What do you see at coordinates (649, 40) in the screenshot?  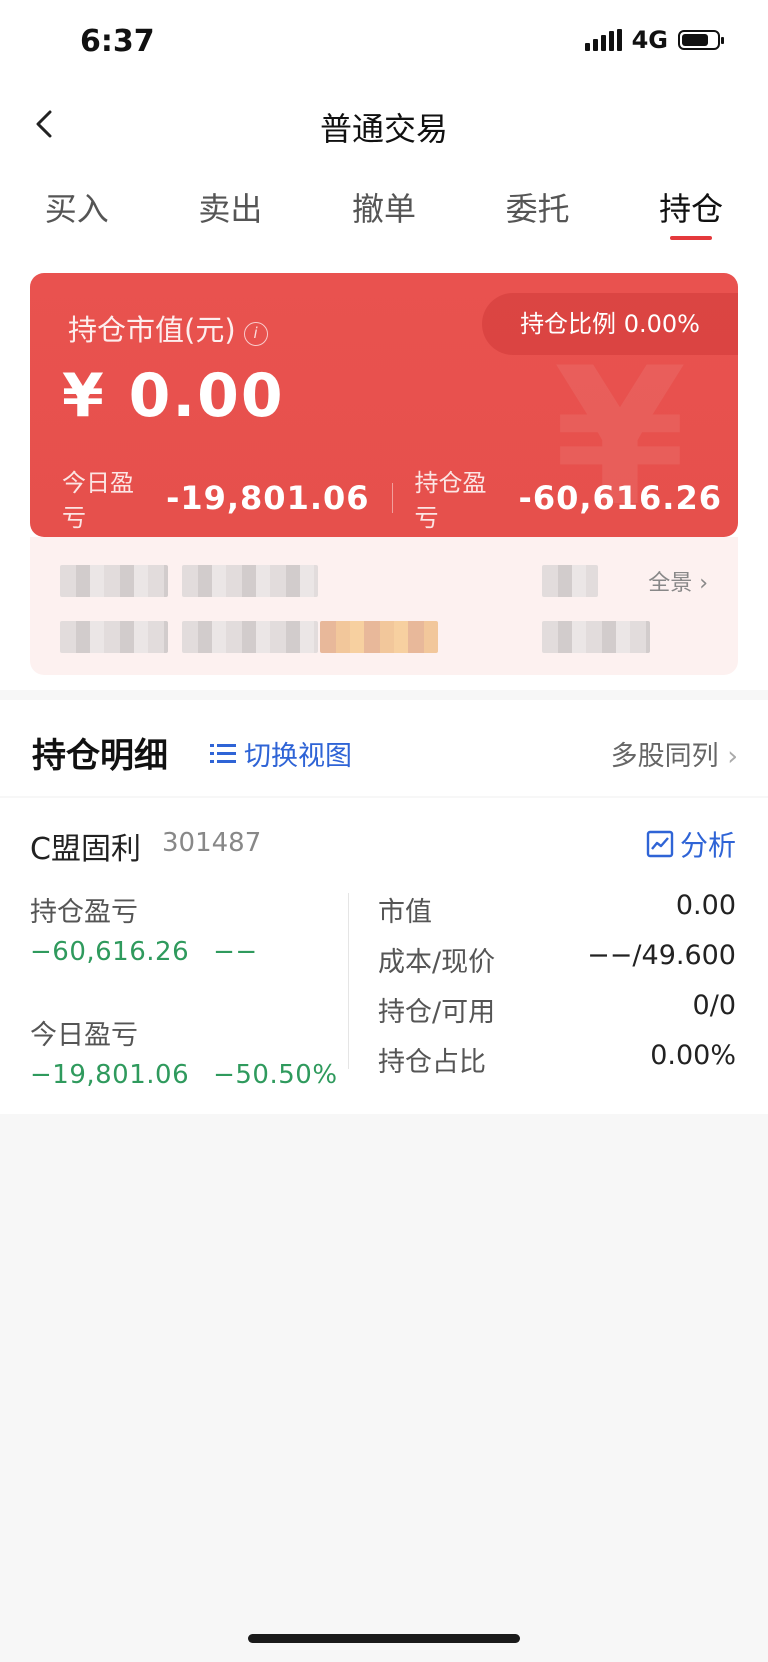 I see `network-type: 4G` at bounding box center [649, 40].